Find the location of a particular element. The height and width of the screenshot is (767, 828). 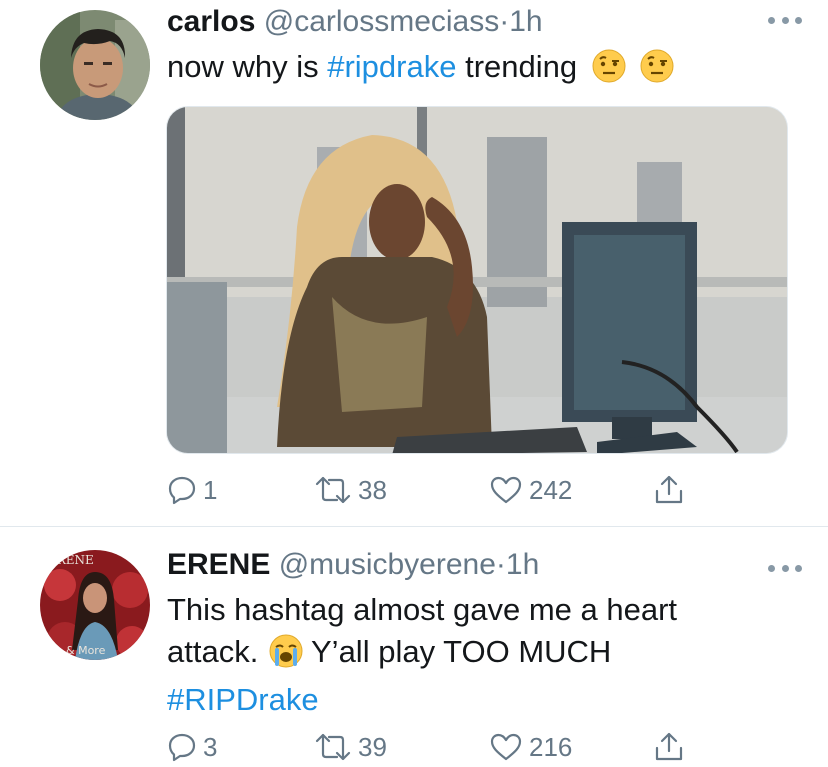

avatar-text-top: ERENE is located at coordinates (71, 560).